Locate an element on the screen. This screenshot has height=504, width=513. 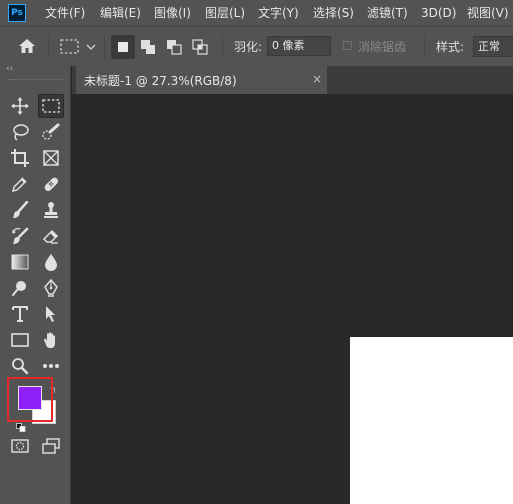
photoshop-logo: Ps is located at coordinates (17, 13).